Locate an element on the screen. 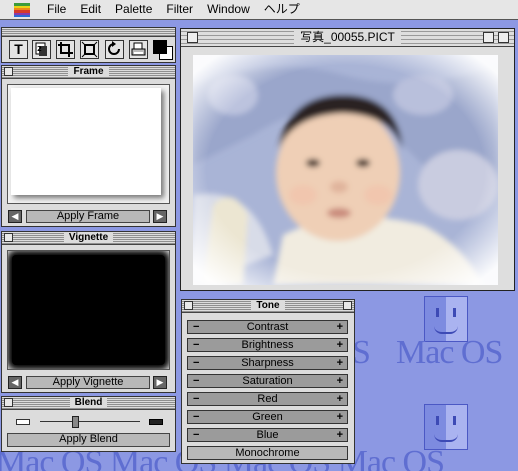 This screenshot has width=518, height=471. tone-row-label: Sharpness is located at coordinates (267, 363).